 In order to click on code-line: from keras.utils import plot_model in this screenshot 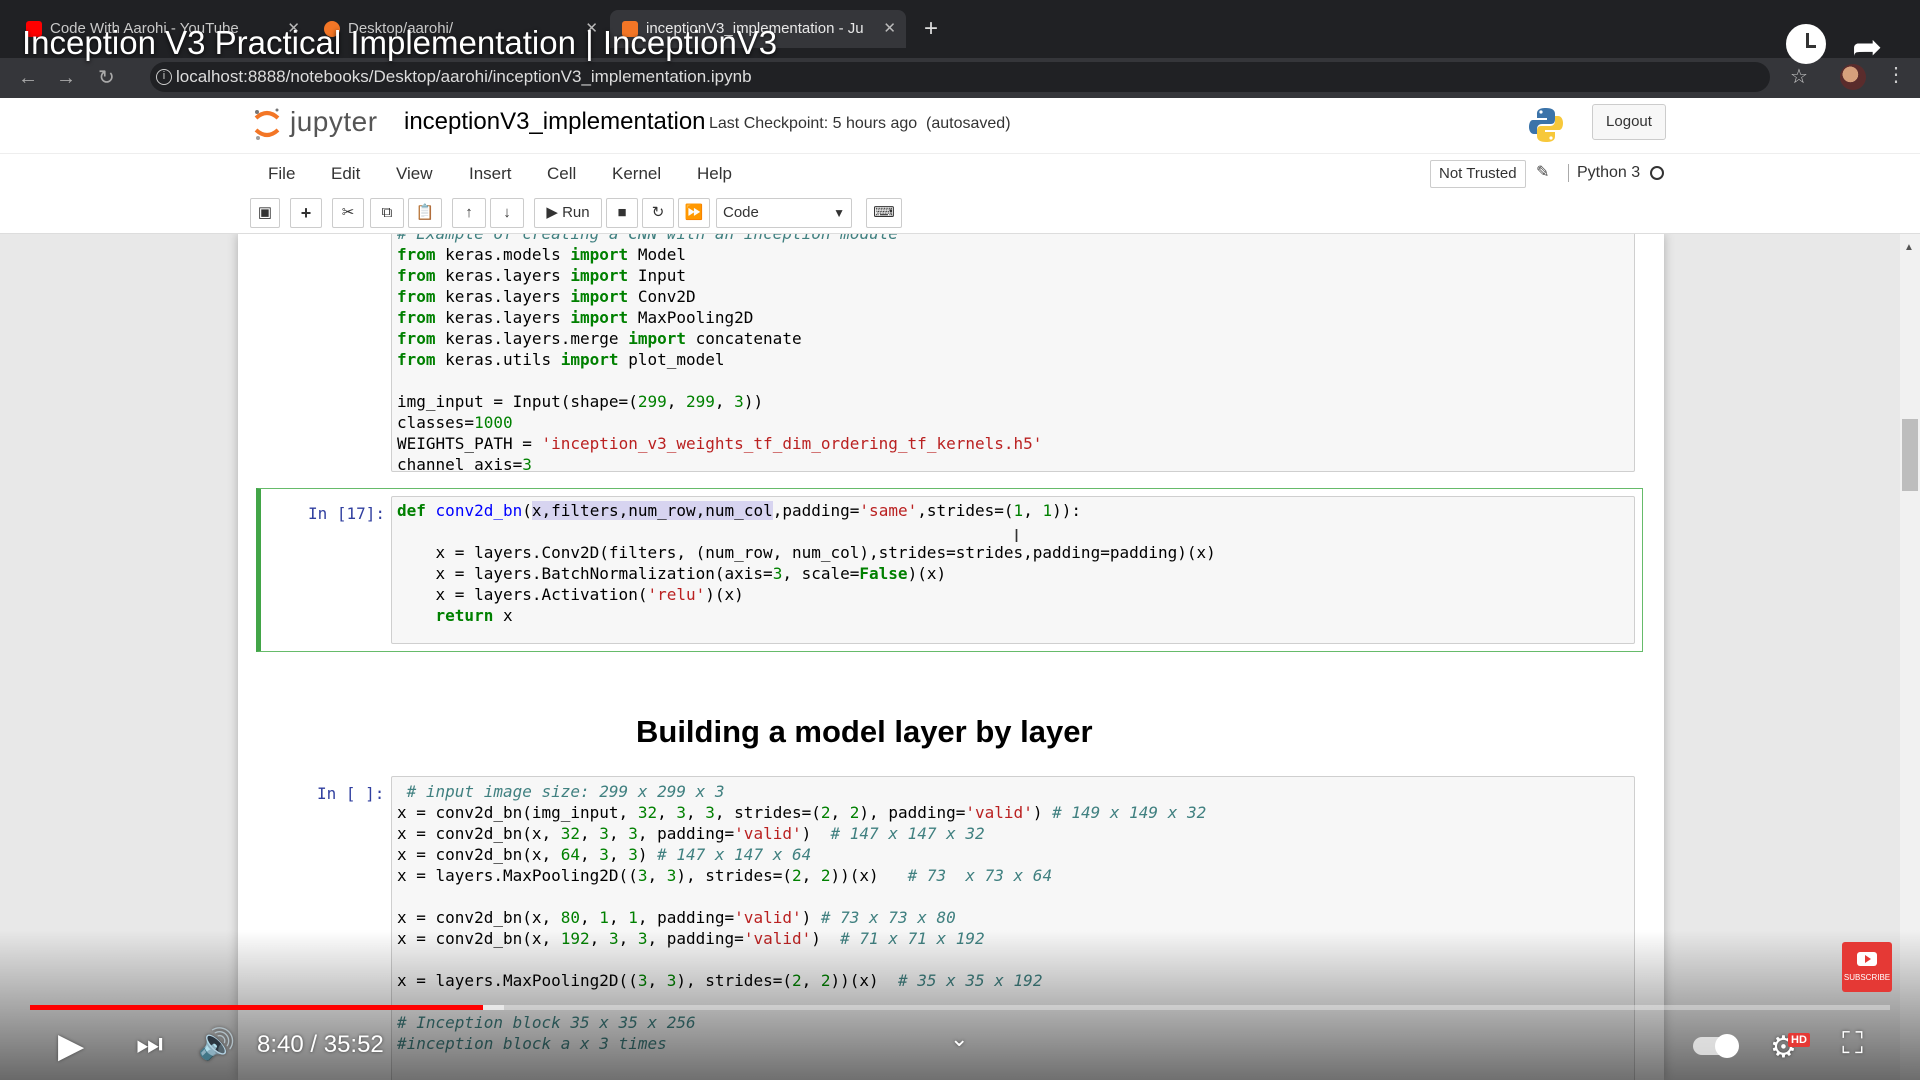, I will do `click(561, 359)`.